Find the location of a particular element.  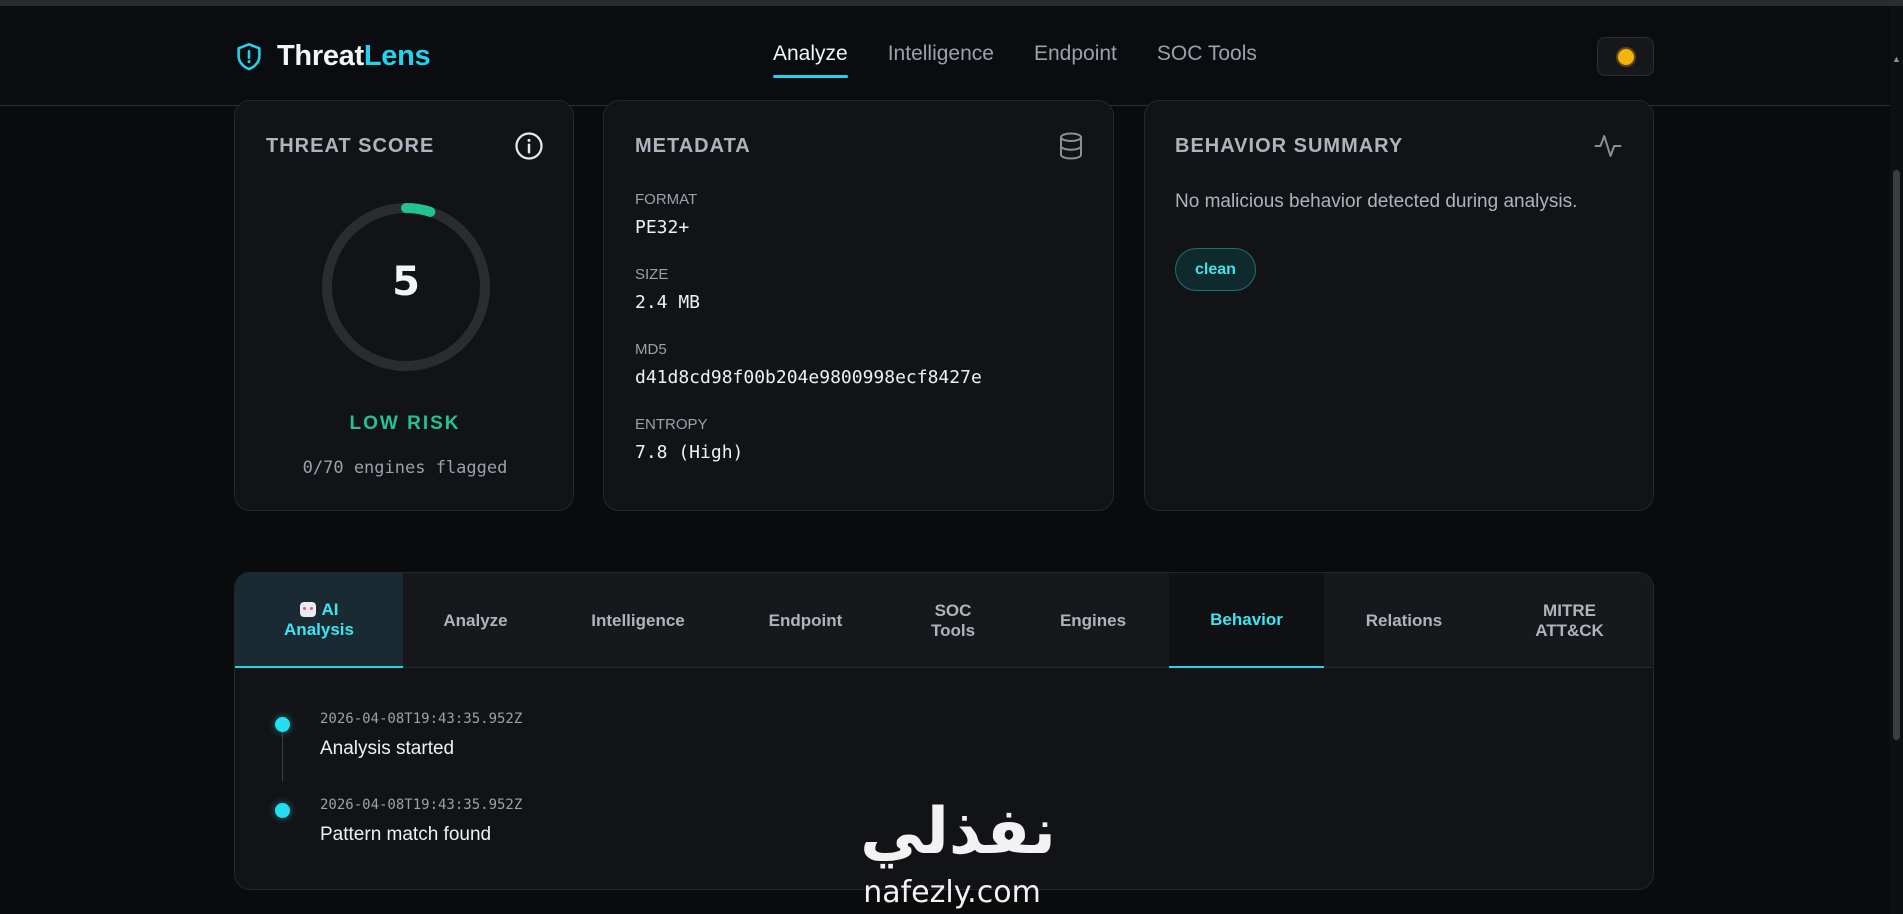

sun-icon is located at coordinates (1625, 56).